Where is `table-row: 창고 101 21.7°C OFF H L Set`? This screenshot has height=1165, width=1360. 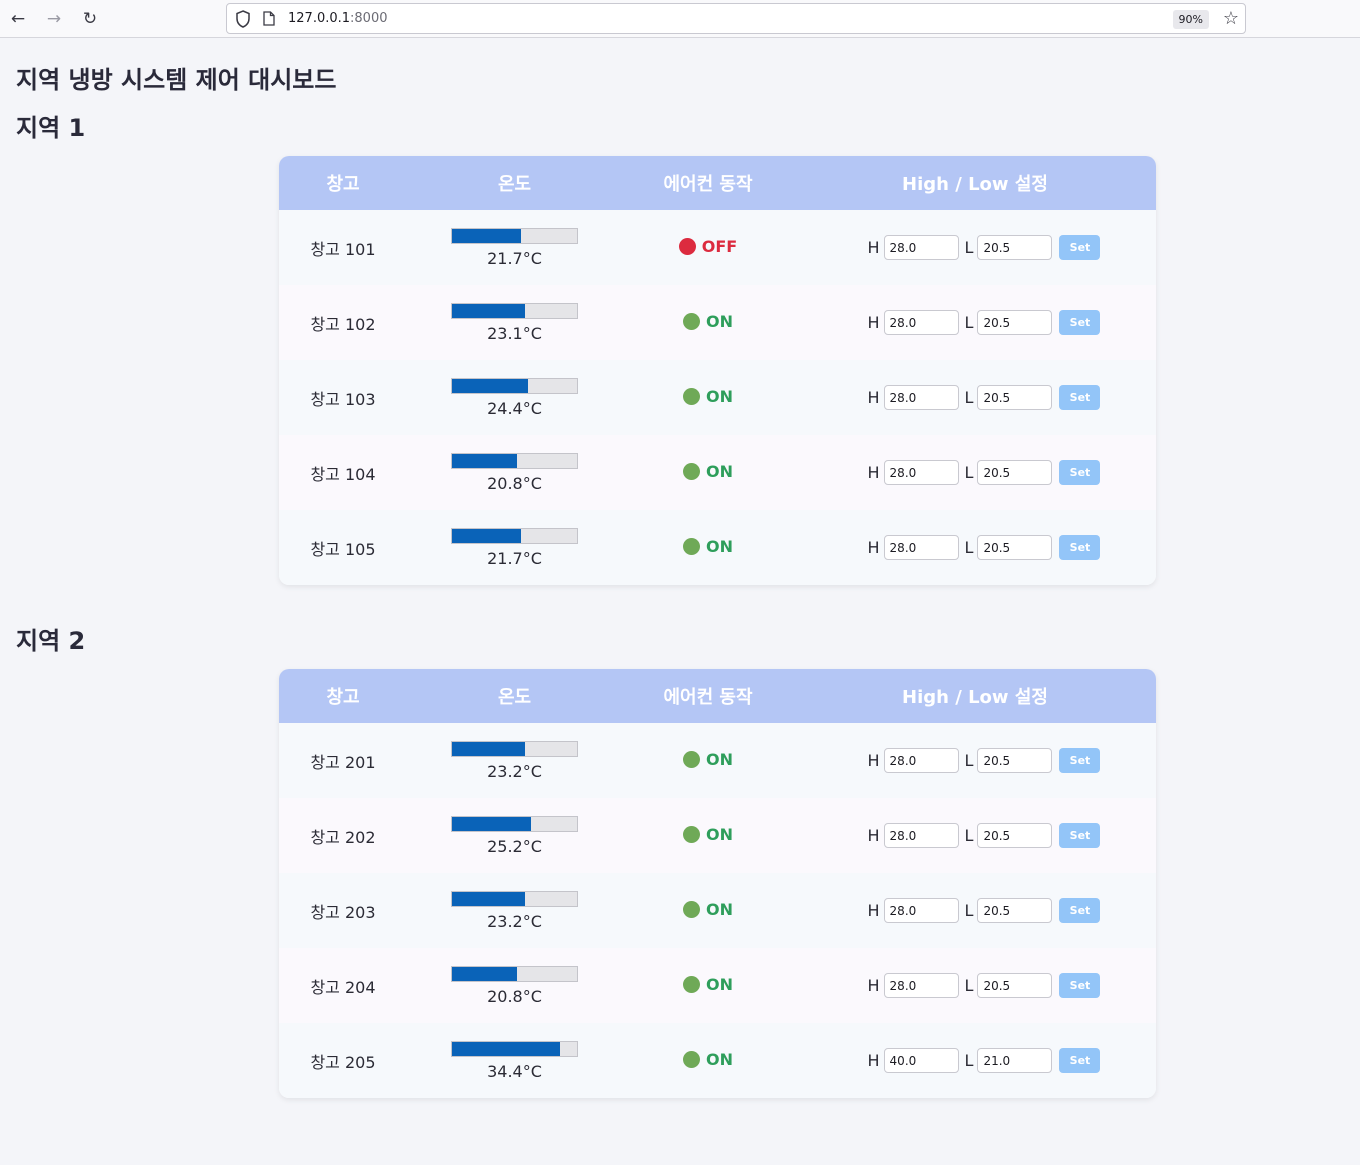 table-row: 창고 101 21.7°C OFF H L Set is located at coordinates (717, 247).